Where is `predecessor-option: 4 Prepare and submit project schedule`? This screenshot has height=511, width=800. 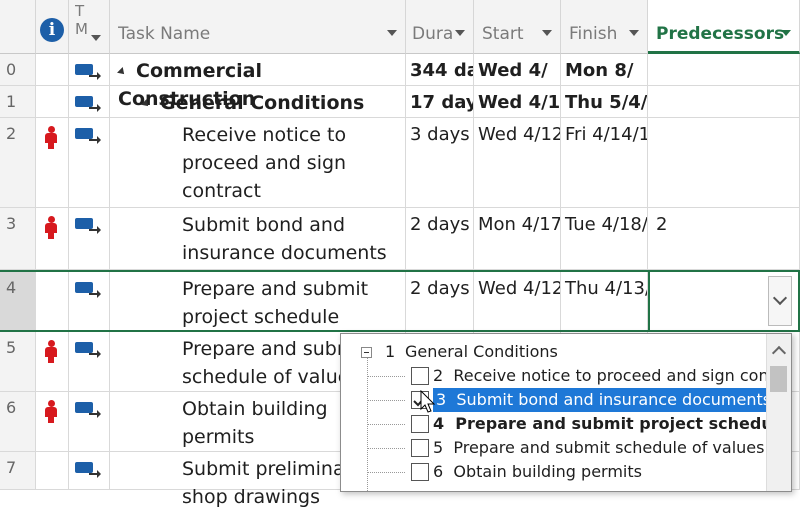 predecessor-option: 4 Prepare and submit project schedule is located at coordinates (565, 424).